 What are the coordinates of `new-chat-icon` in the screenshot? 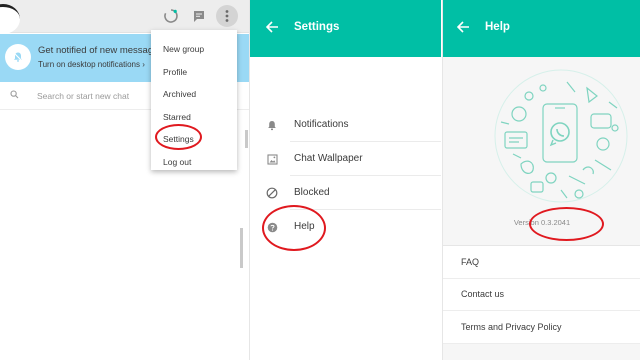 It's located at (199, 16).